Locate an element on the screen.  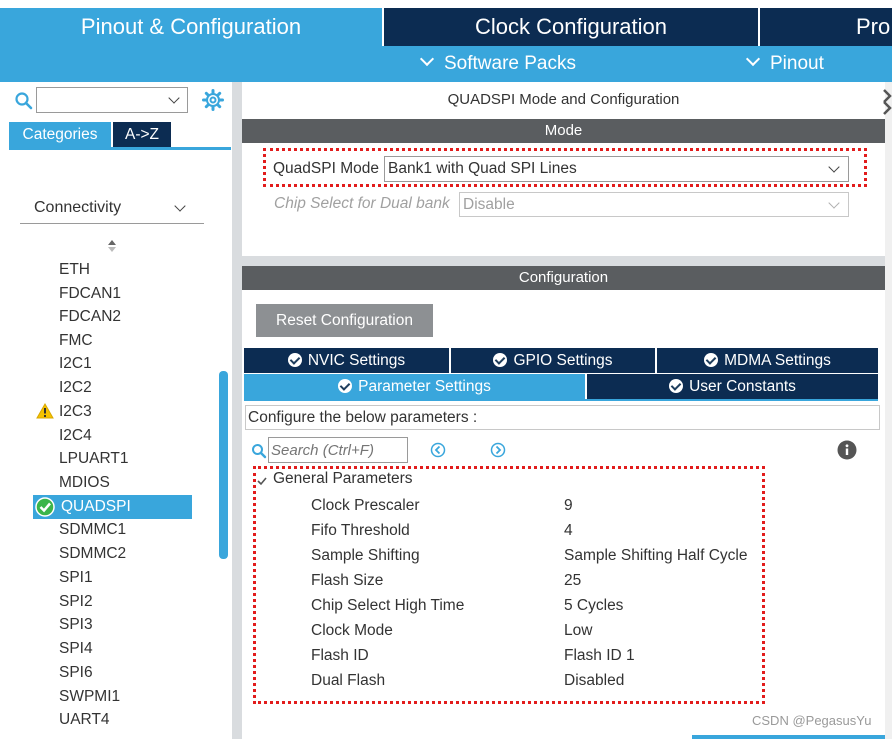
right-edge-handle is located at coordinates (888, 410).